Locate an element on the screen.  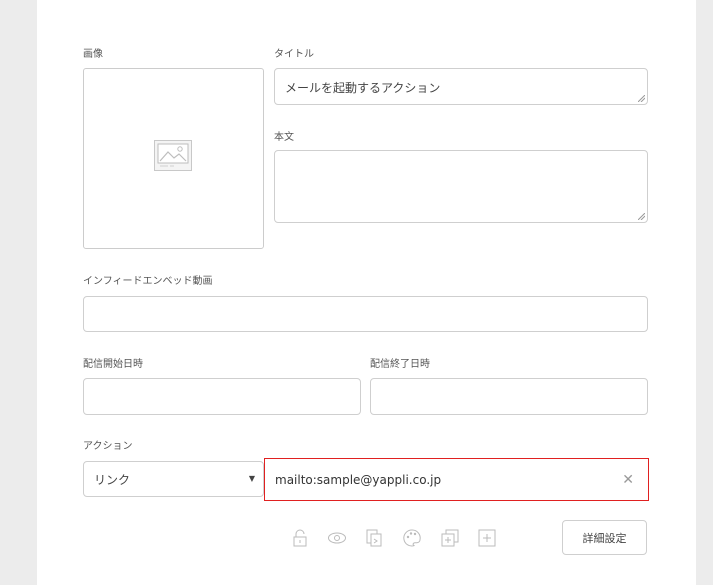
image-label: 画像 is located at coordinates (93, 54).